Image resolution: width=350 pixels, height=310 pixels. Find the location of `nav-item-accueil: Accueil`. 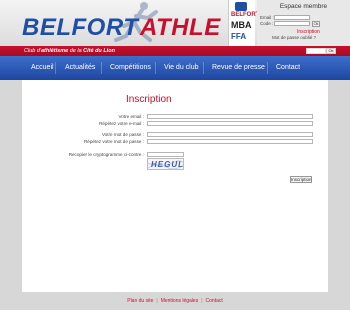

nav-item-accueil: Accueil is located at coordinates (42, 68).